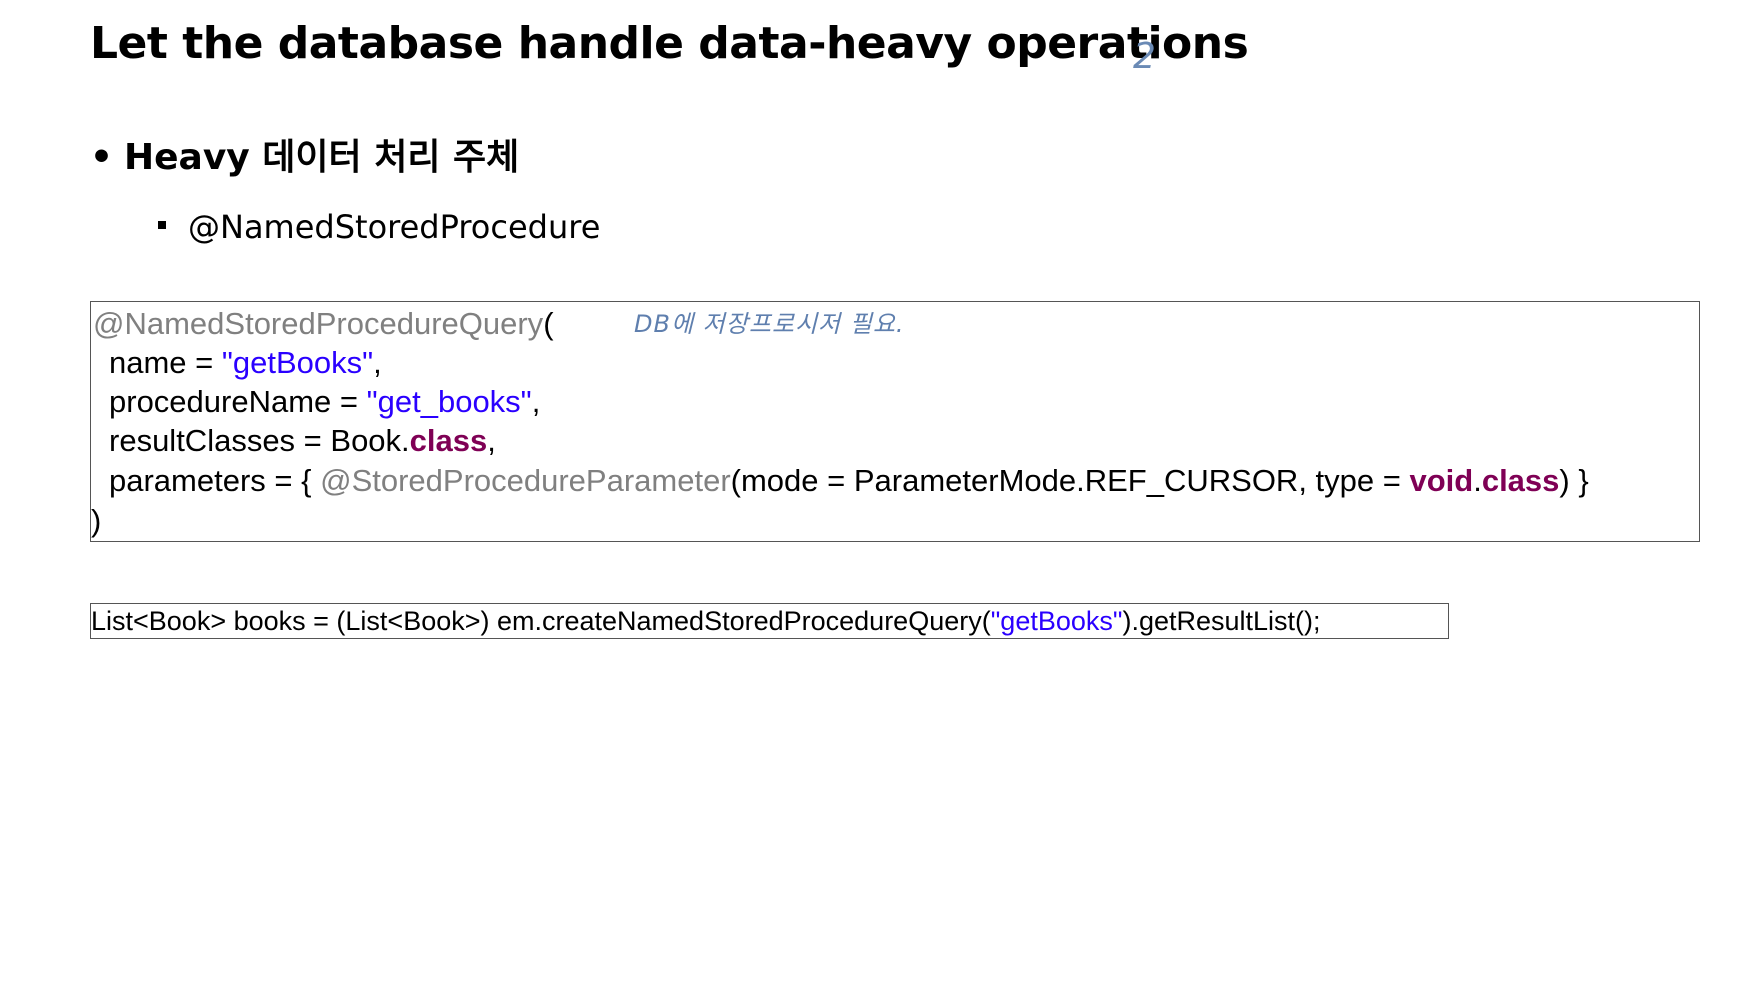 The height and width of the screenshot is (985, 1752). Describe the element at coordinates (449, 401) in the screenshot. I see `string-token: "get_books"` at that location.